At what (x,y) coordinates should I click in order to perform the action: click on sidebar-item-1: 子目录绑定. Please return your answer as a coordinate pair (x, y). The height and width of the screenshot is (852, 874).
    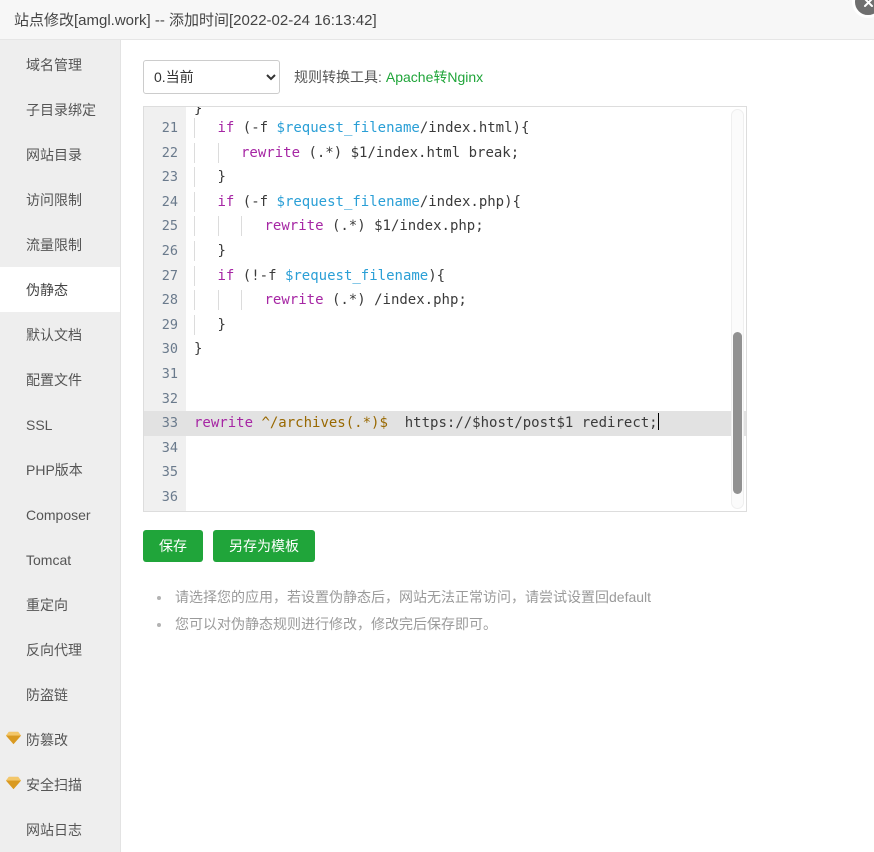
    Looking at the image, I should click on (60, 109).